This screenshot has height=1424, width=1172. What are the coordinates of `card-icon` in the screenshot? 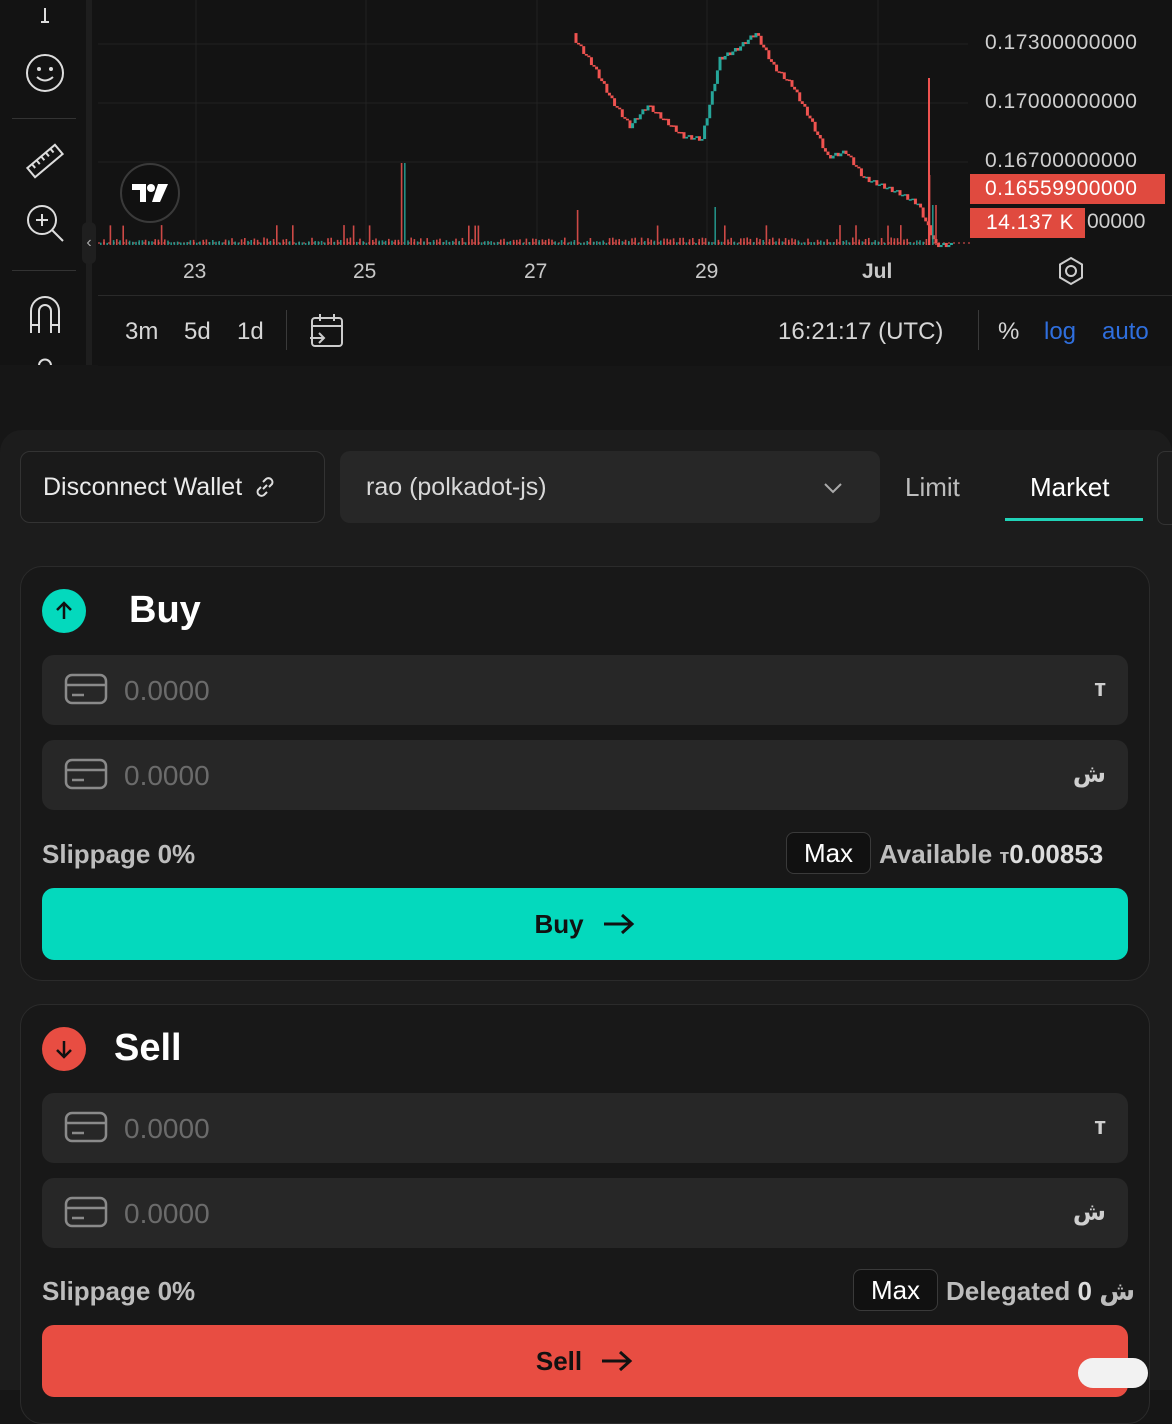 It's located at (86, 1212).